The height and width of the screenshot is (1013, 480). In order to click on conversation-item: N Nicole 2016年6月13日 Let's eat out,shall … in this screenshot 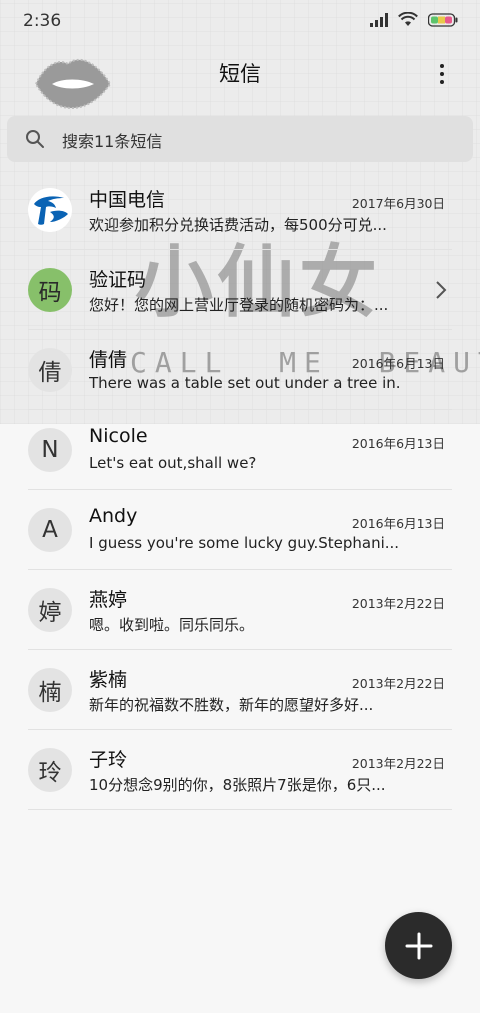, I will do `click(240, 450)`.